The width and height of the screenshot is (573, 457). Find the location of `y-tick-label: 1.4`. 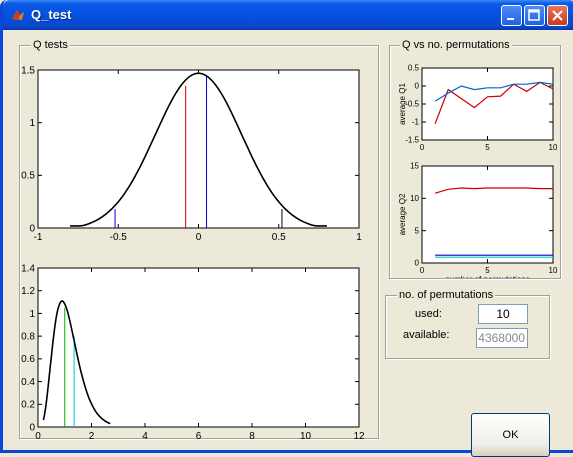

y-tick-label: 1.4 is located at coordinates (28, 268).